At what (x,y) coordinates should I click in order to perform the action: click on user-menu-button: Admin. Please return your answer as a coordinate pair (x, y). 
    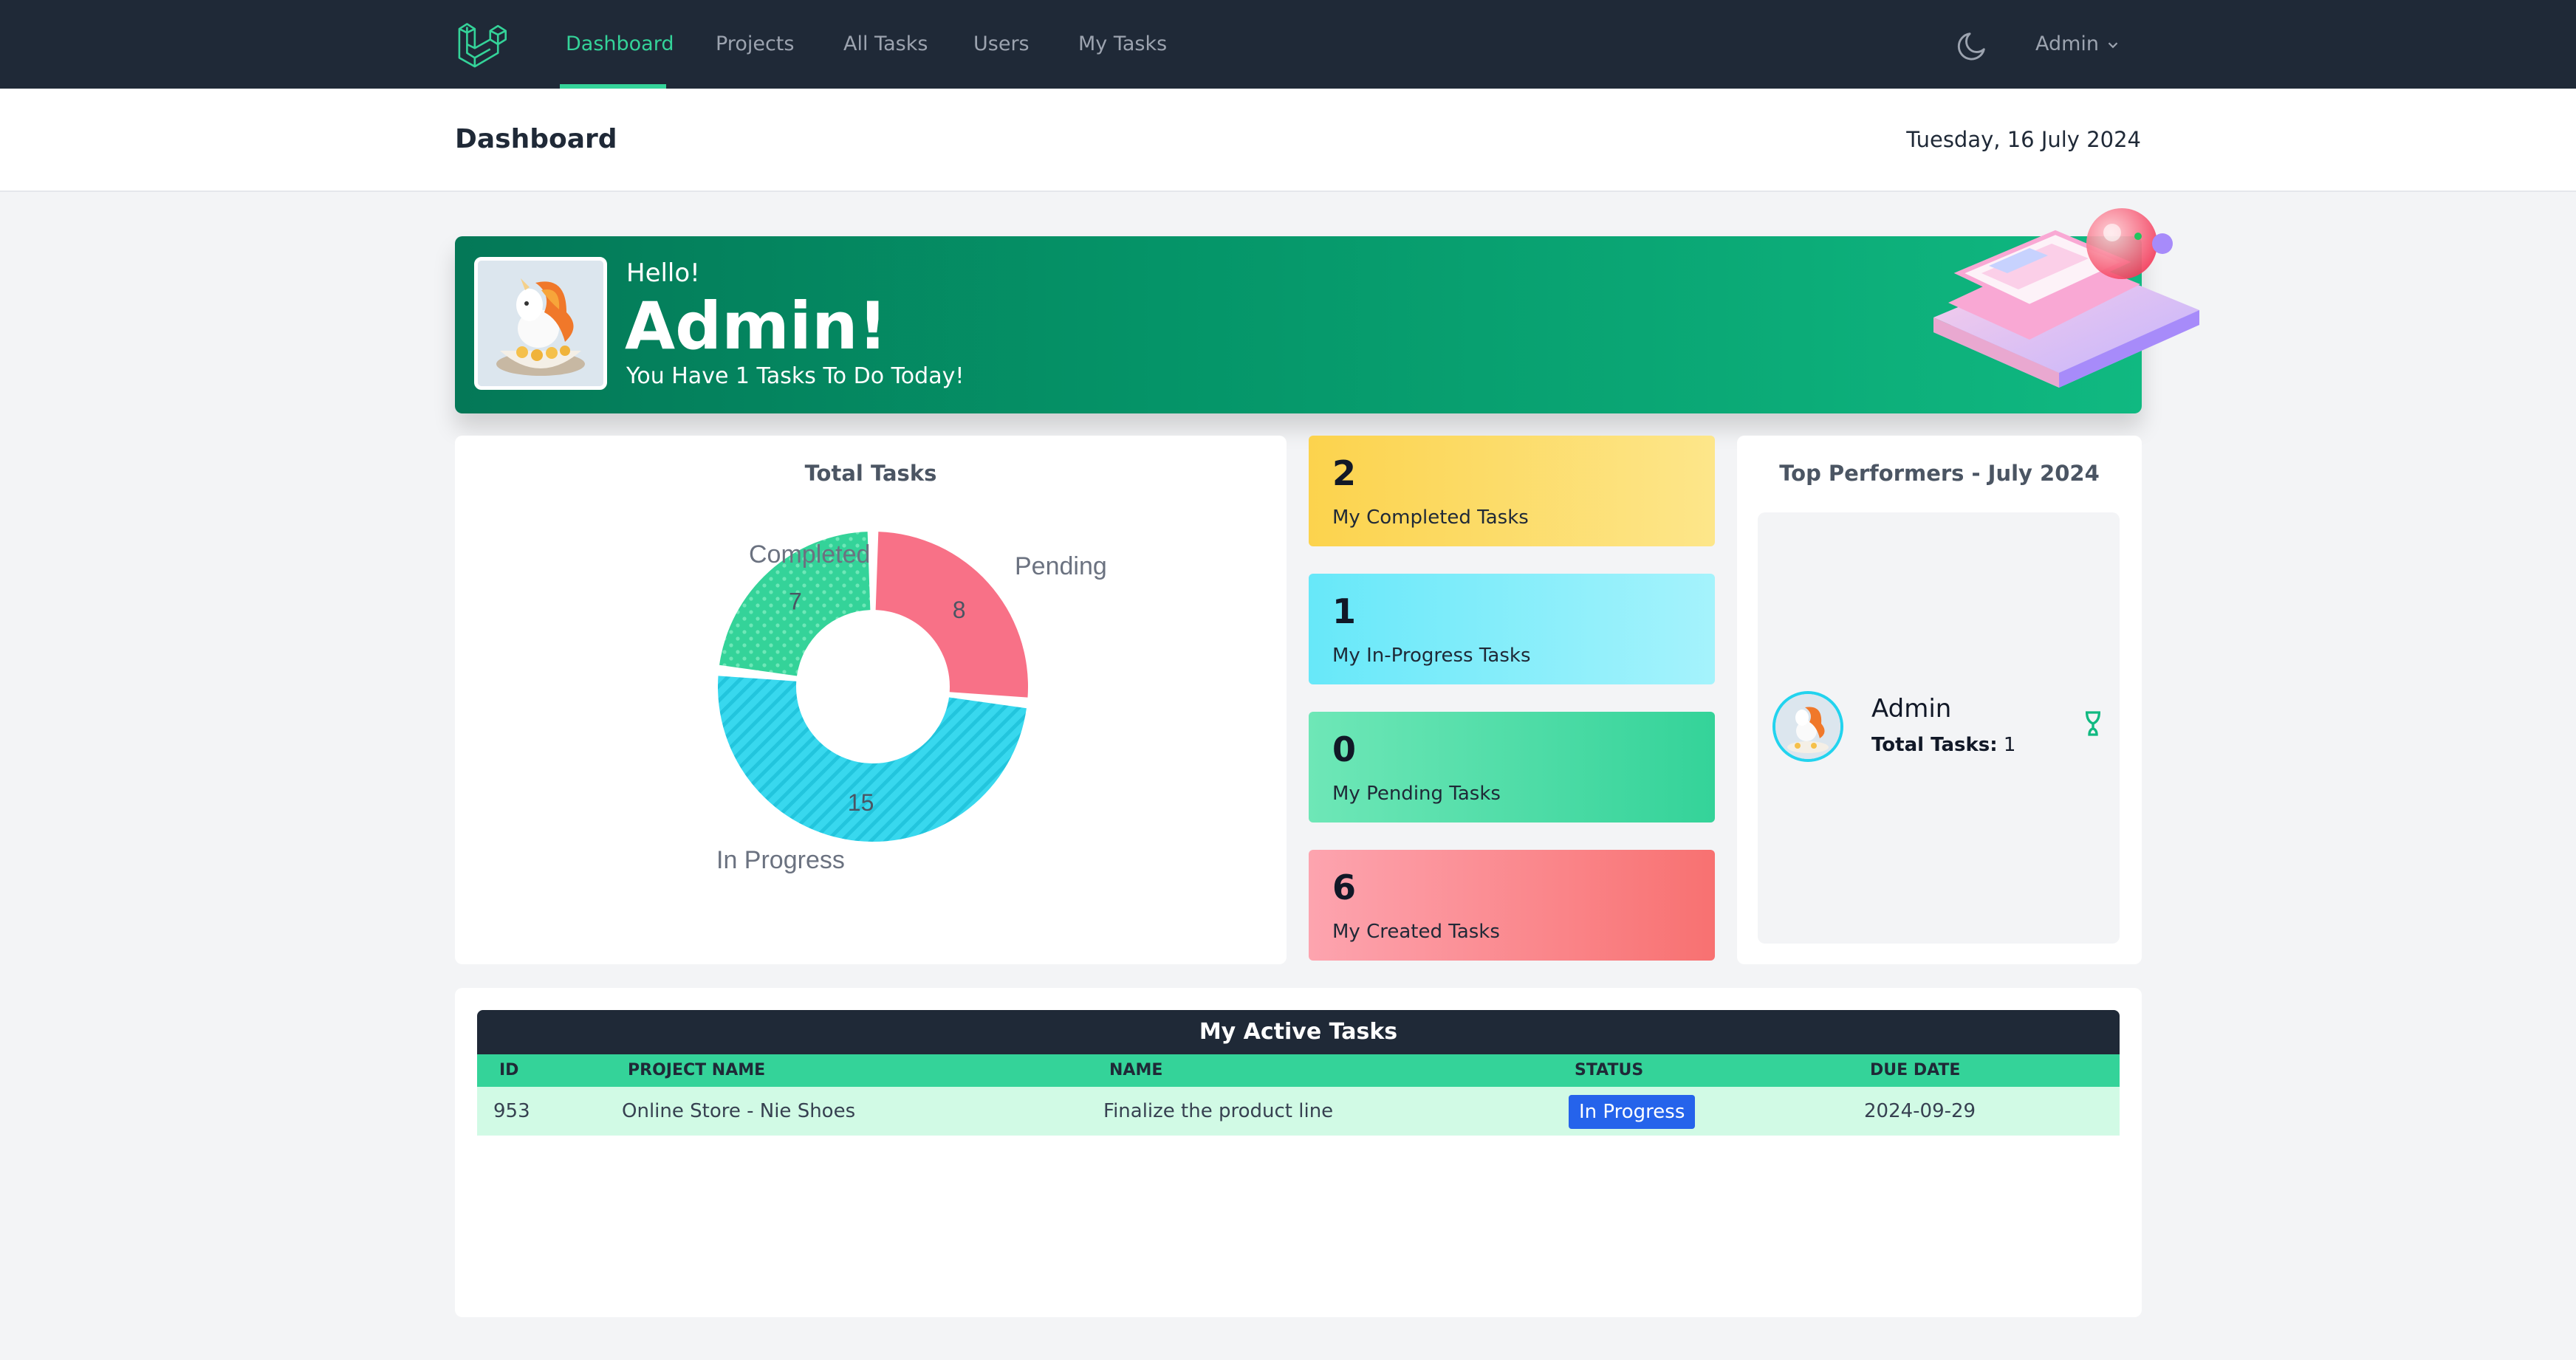
    Looking at the image, I should click on (2067, 44).